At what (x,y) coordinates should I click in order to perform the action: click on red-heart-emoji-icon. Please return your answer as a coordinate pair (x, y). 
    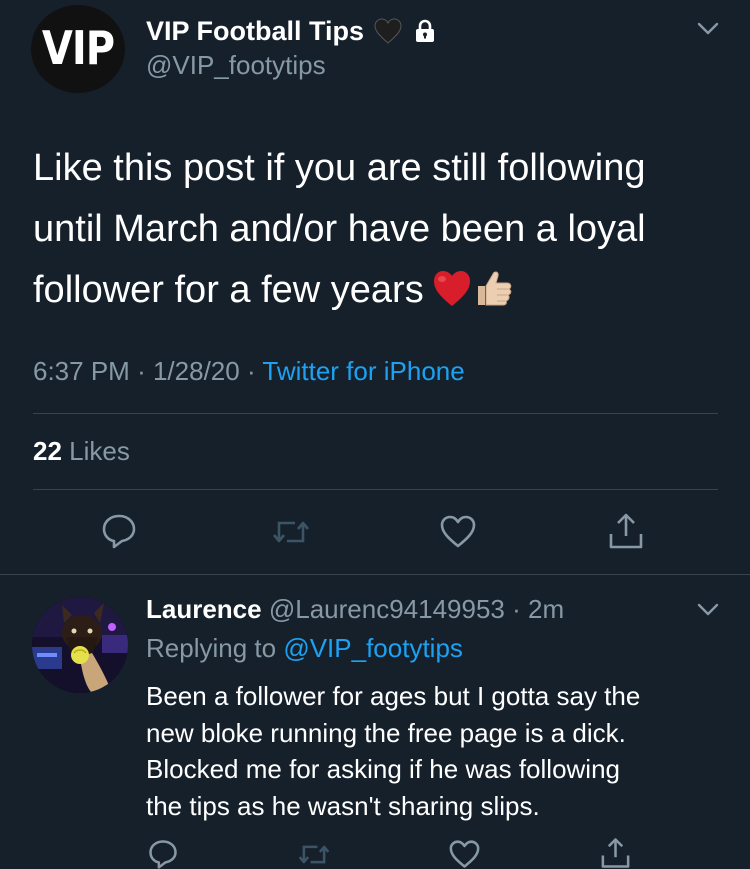
    Looking at the image, I should click on (451, 288).